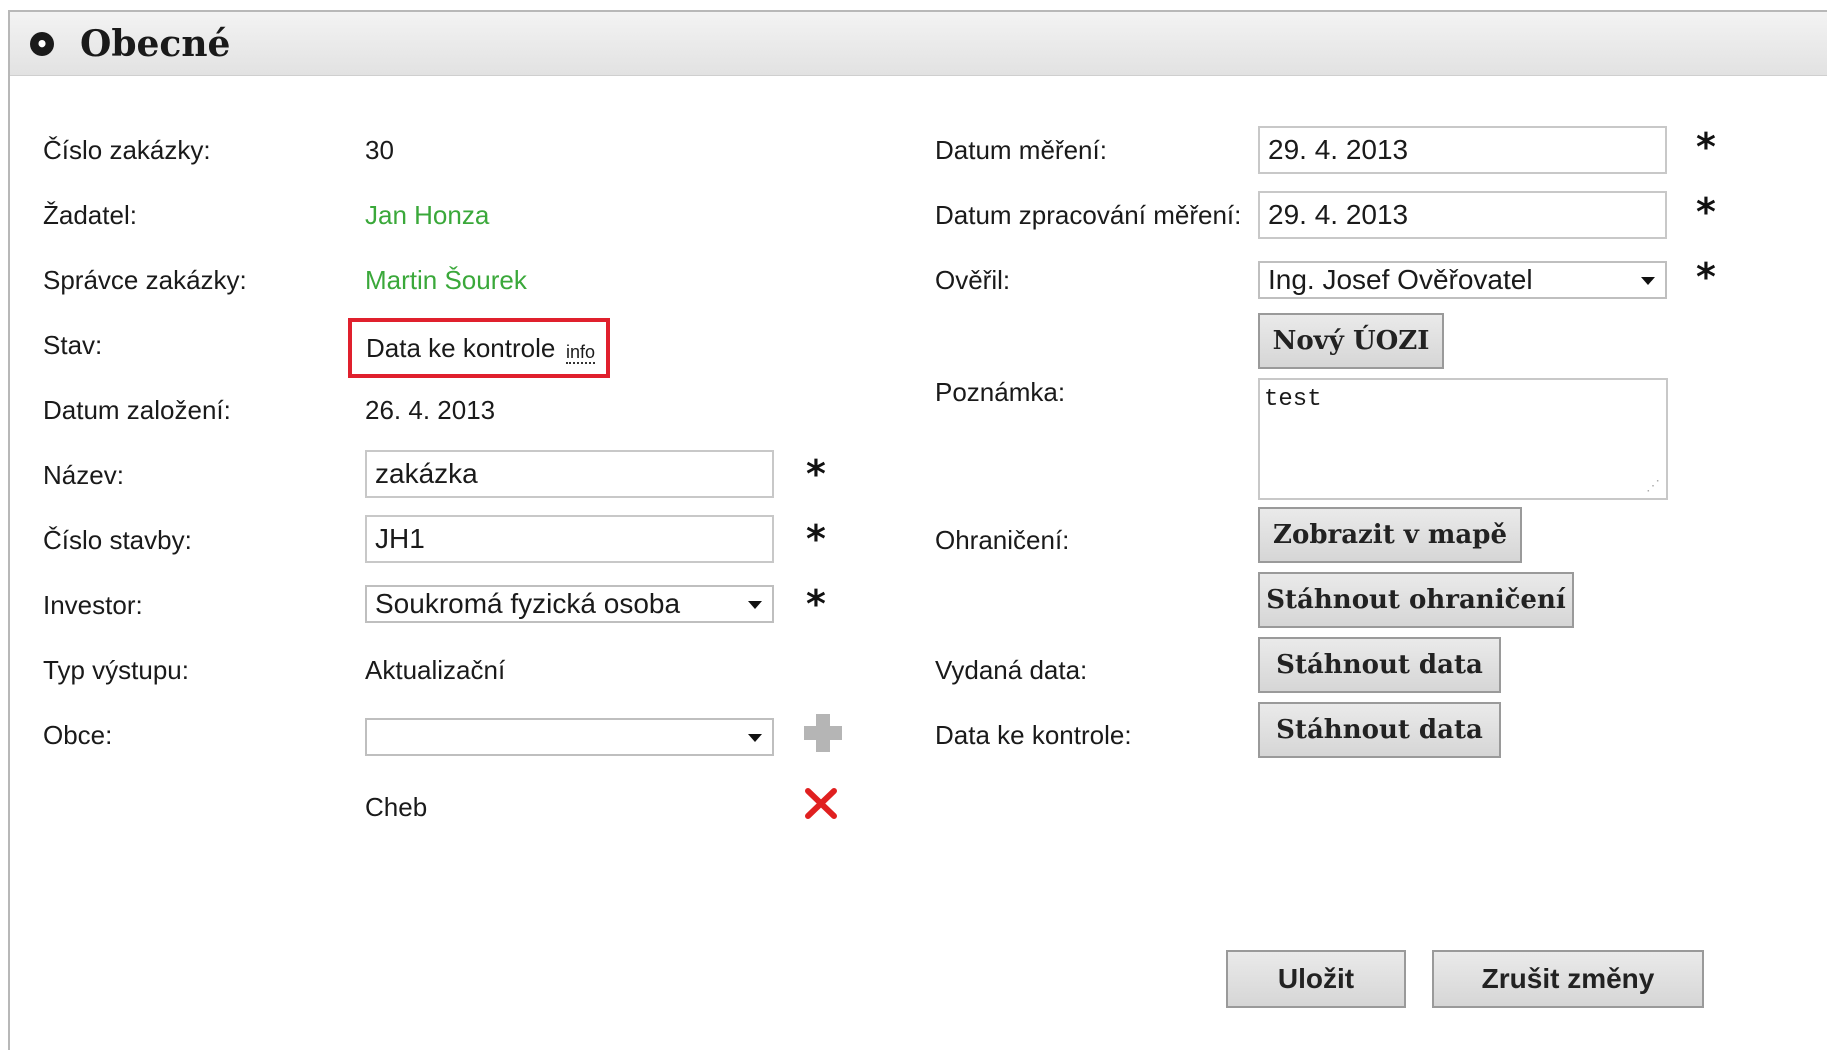 This screenshot has height=1050, width=1827. I want to click on panel-title: Obecné, so click(155, 44).